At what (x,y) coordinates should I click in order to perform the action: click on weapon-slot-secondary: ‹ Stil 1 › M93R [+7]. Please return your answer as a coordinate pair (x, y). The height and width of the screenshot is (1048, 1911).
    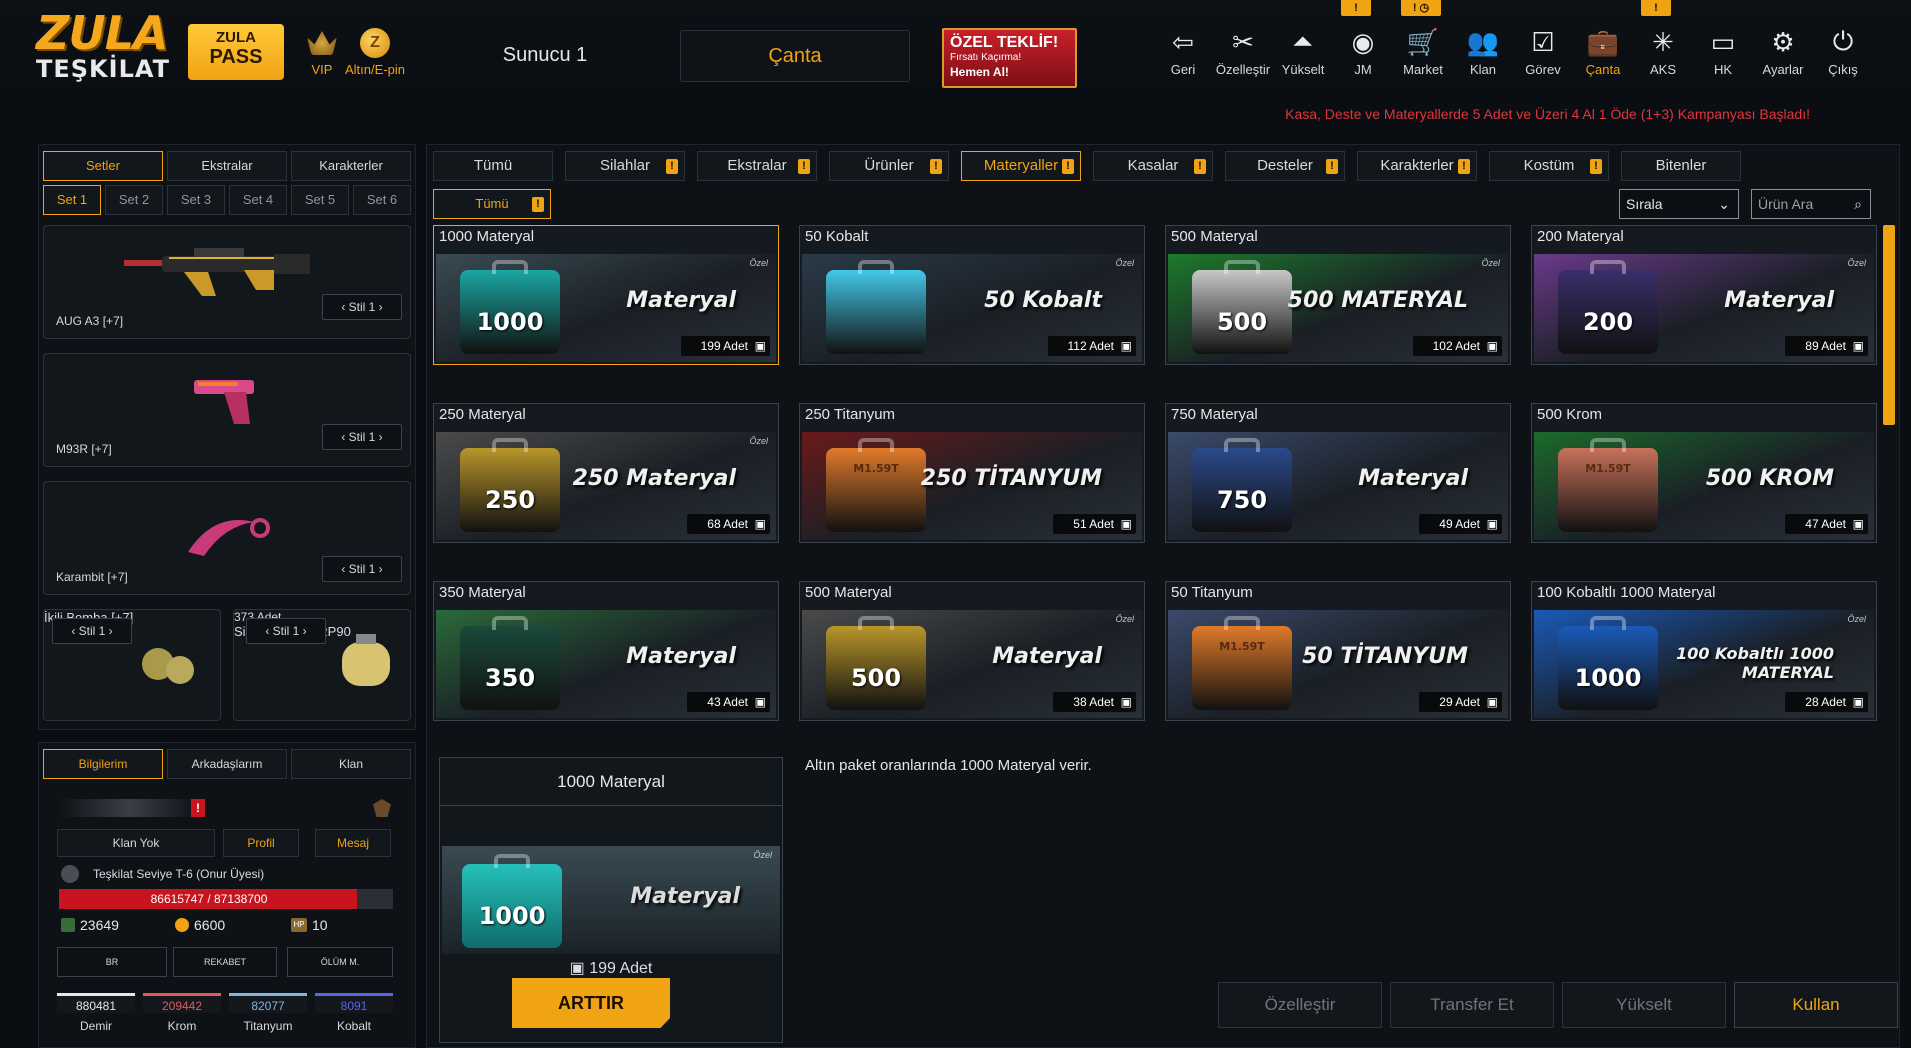
    Looking at the image, I should click on (227, 410).